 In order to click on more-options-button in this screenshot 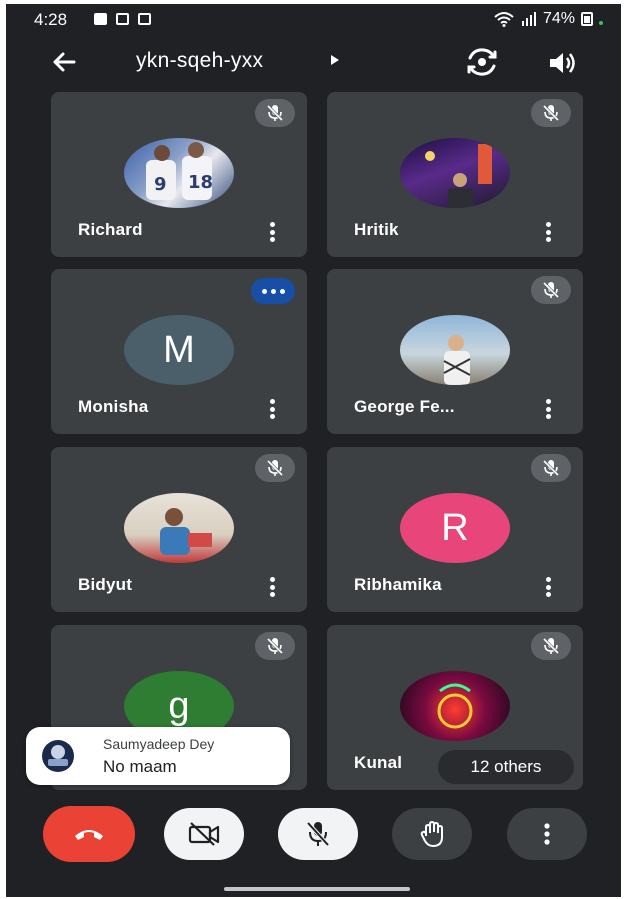, I will do `click(547, 834)`.